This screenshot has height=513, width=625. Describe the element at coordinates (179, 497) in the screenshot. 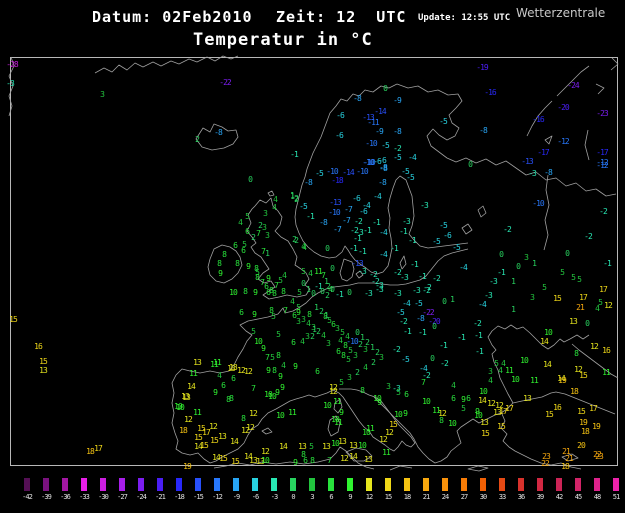

I see `scale-tick-label: -18` at that location.